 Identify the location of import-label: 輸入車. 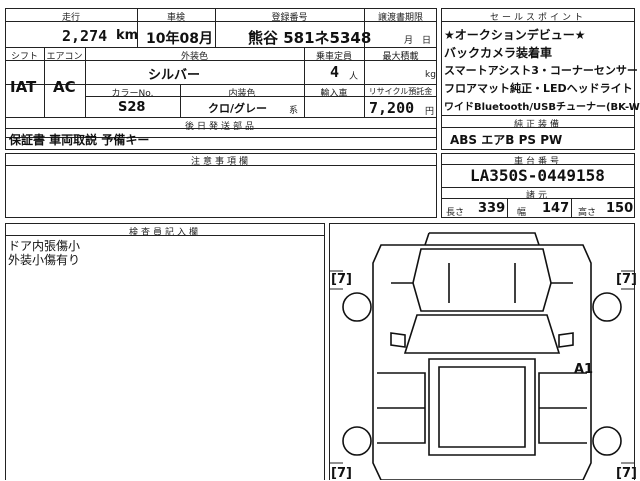
(334, 94).